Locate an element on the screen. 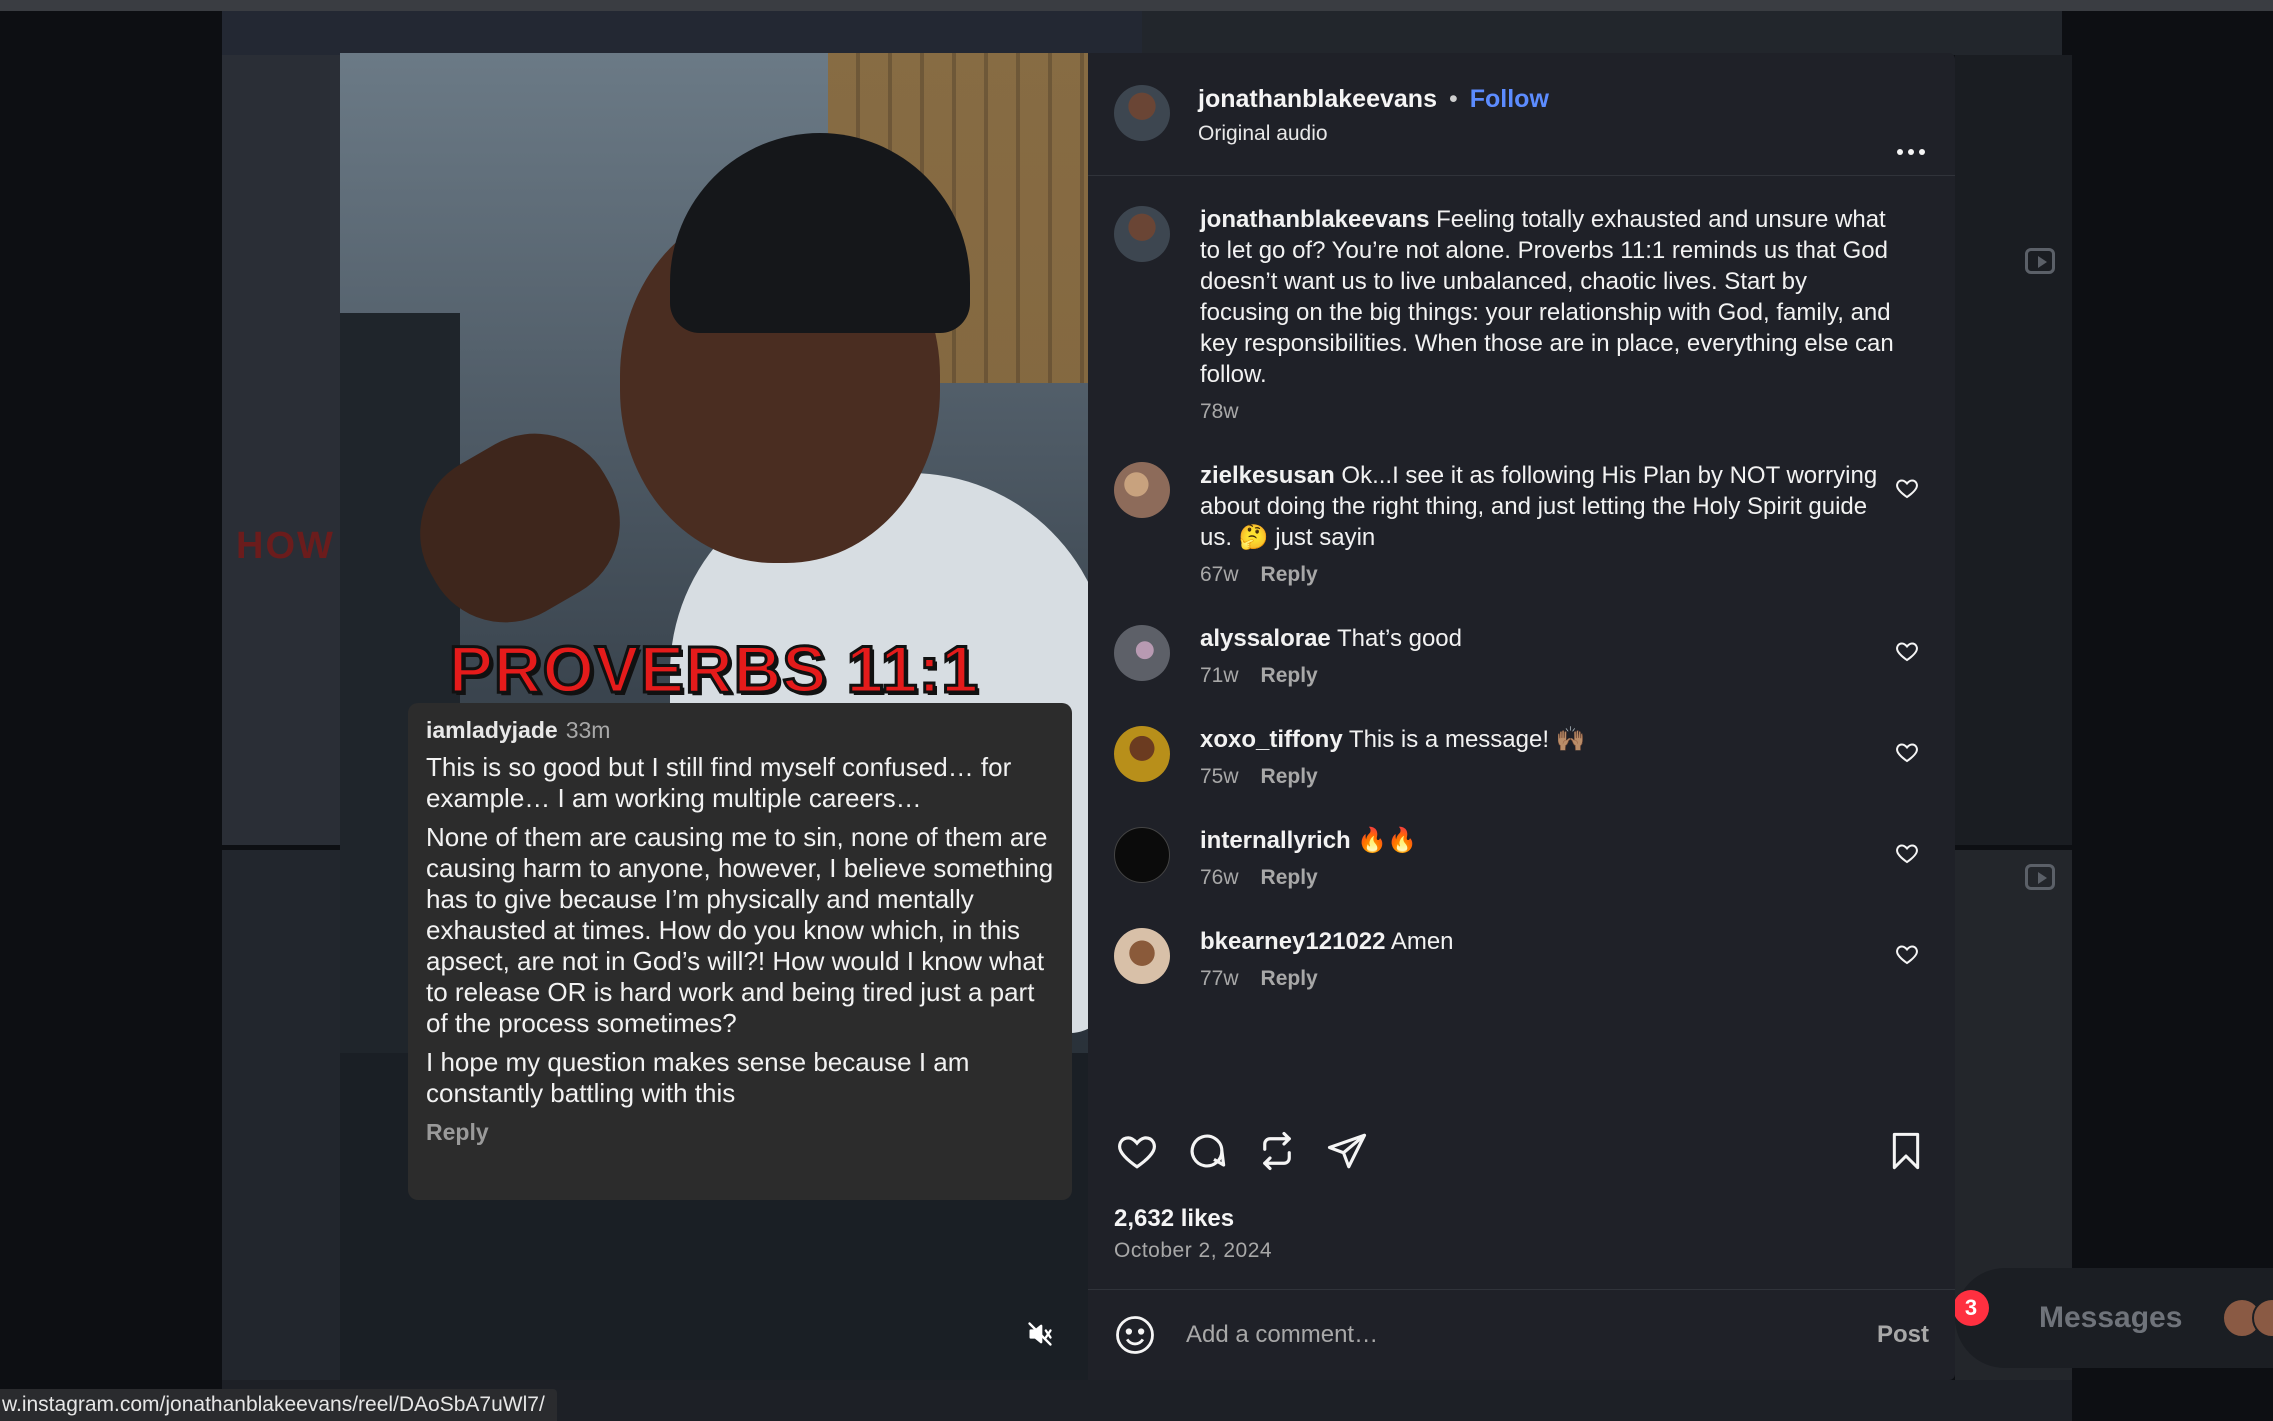  author-username: jonathanblakeevans is located at coordinates (1317, 99).